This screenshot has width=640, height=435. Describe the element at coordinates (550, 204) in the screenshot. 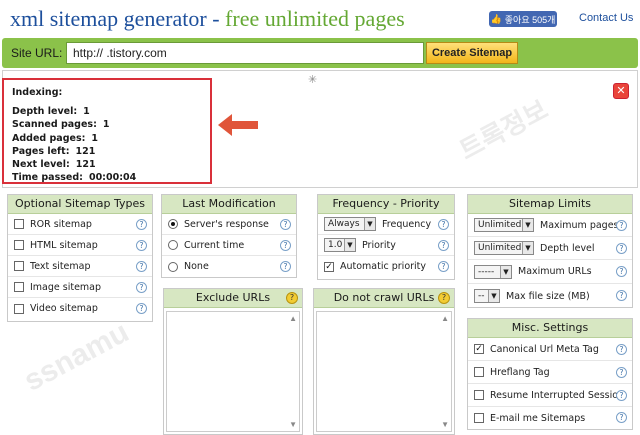

I see `panel-title: Sitemap Limits` at that location.